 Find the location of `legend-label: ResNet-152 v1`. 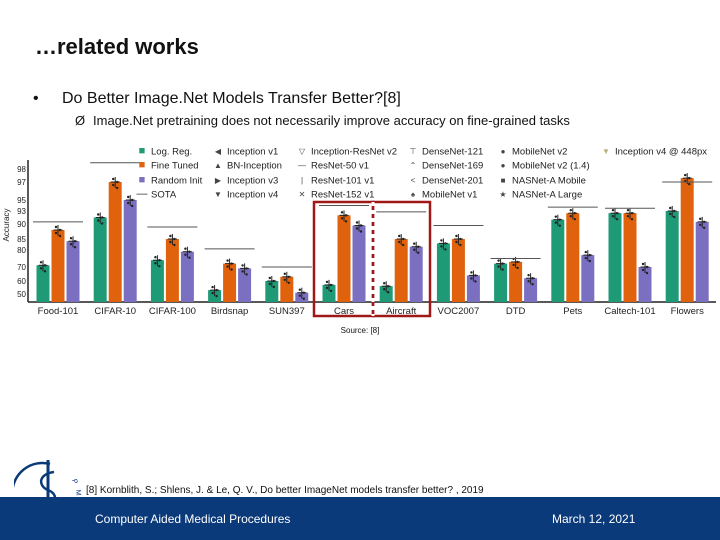

legend-label: ResNet-152 v1 is located at coordinates (342, 195).